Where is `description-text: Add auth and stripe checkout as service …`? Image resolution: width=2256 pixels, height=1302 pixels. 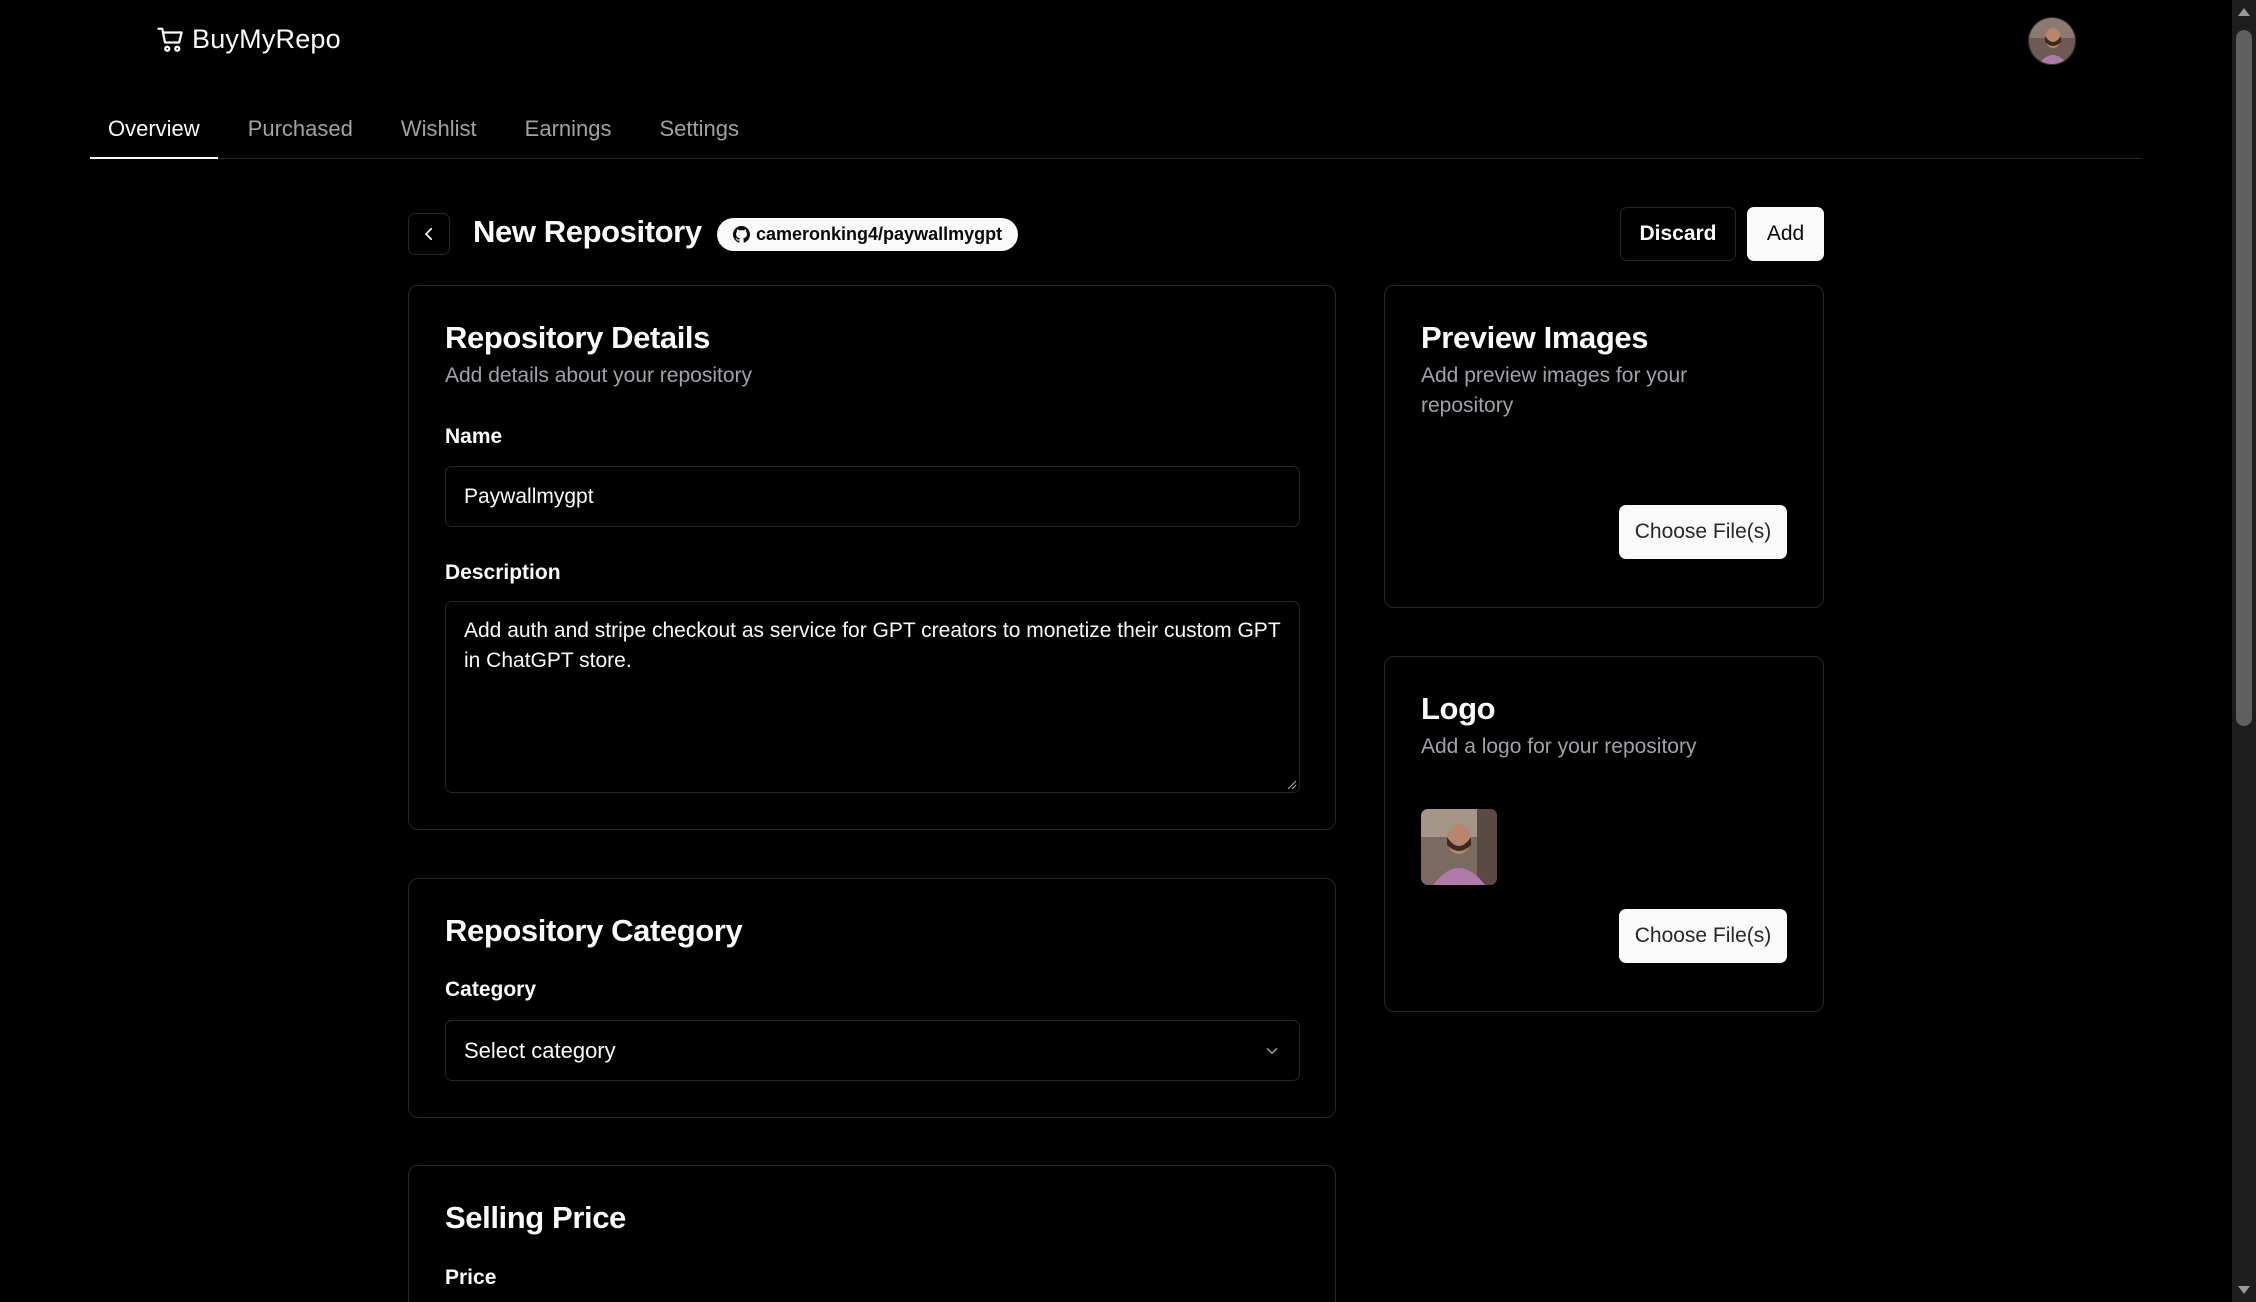
description-text: Add auth and stripe checkout as service … is located at coordinates (872, 645).